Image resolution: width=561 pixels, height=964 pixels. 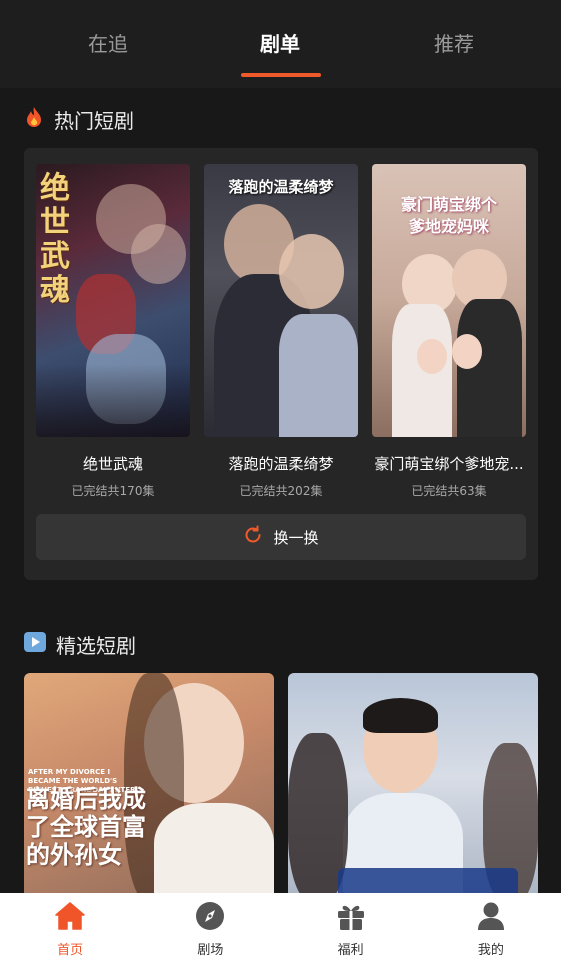 I want to click on drama-poster: 绝世武魂, so click(x=113, y=300).